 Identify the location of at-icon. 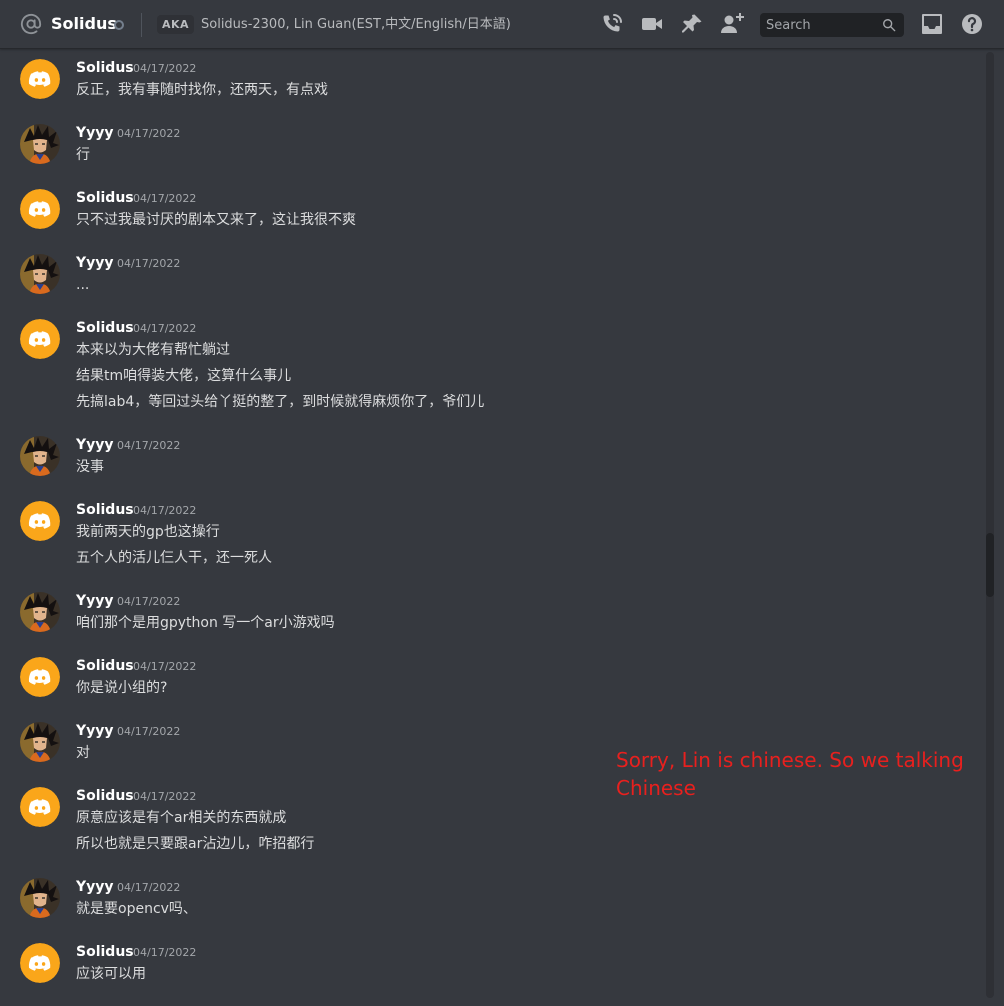
(31, 24).